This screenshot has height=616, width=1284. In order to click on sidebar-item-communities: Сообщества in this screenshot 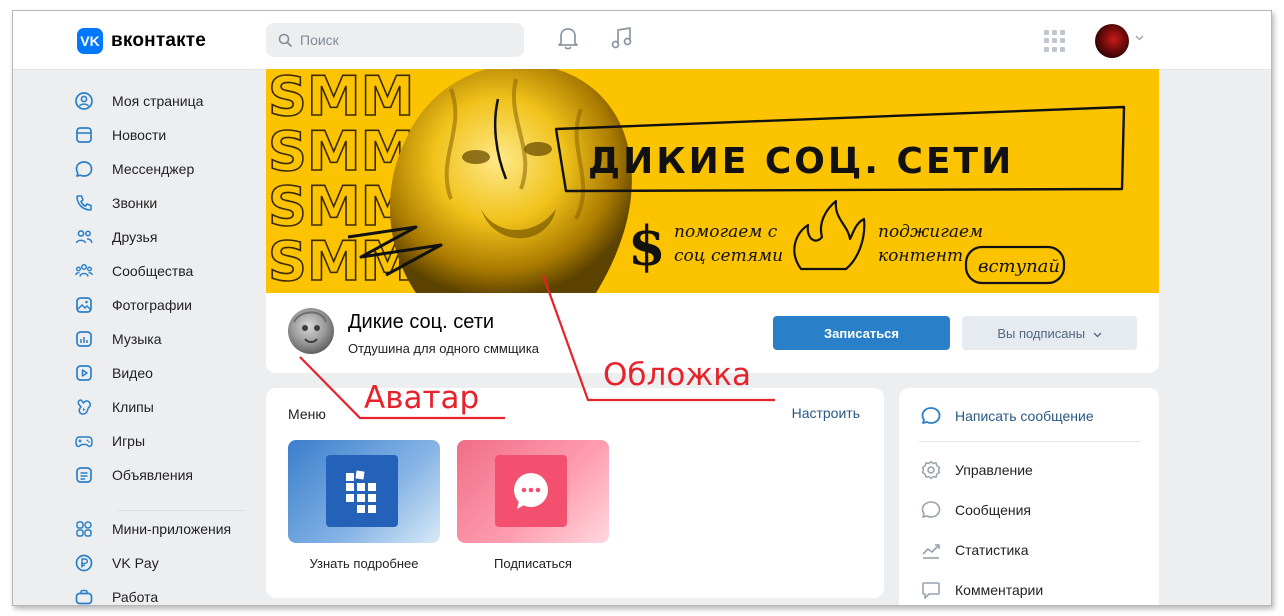, I will do `click(163, 271)`.